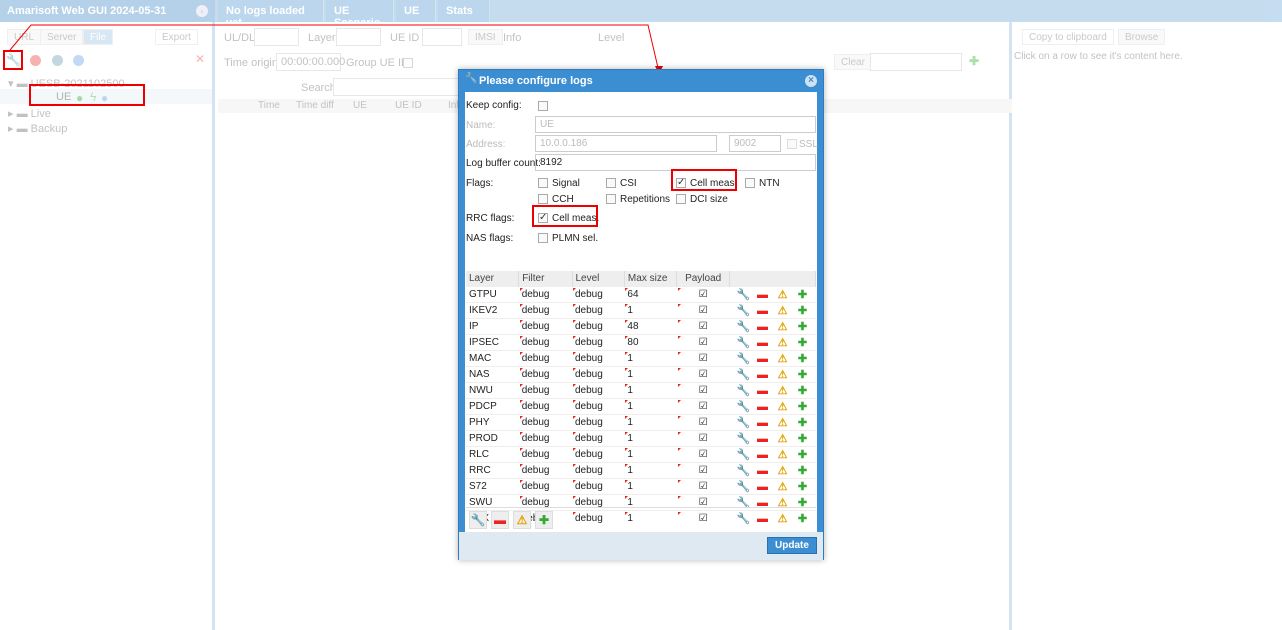 This screenshot has width=1282, height=630. Describe the element at coordinates (675, 124) in the screenshot. I see `name-input: UE` at that location.